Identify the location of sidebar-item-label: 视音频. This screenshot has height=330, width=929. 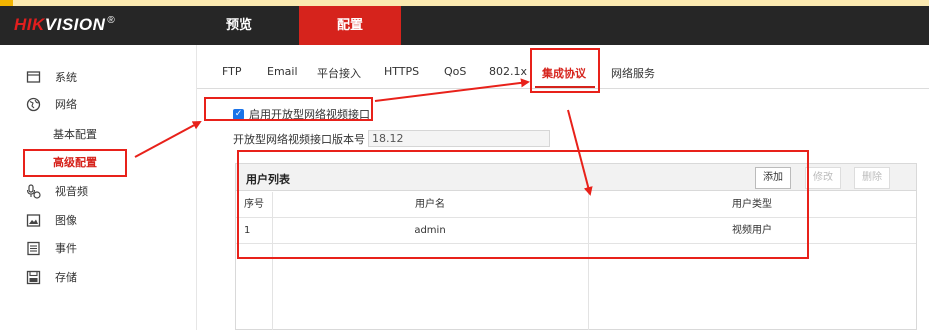
(71, 191).